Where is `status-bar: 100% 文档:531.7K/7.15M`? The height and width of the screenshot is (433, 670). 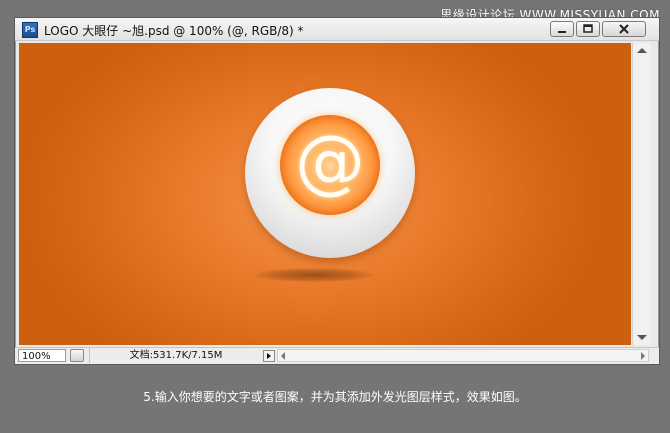 status-bar: 100% 文档:531.7K/7.15M is located at coordinates (337, 355).